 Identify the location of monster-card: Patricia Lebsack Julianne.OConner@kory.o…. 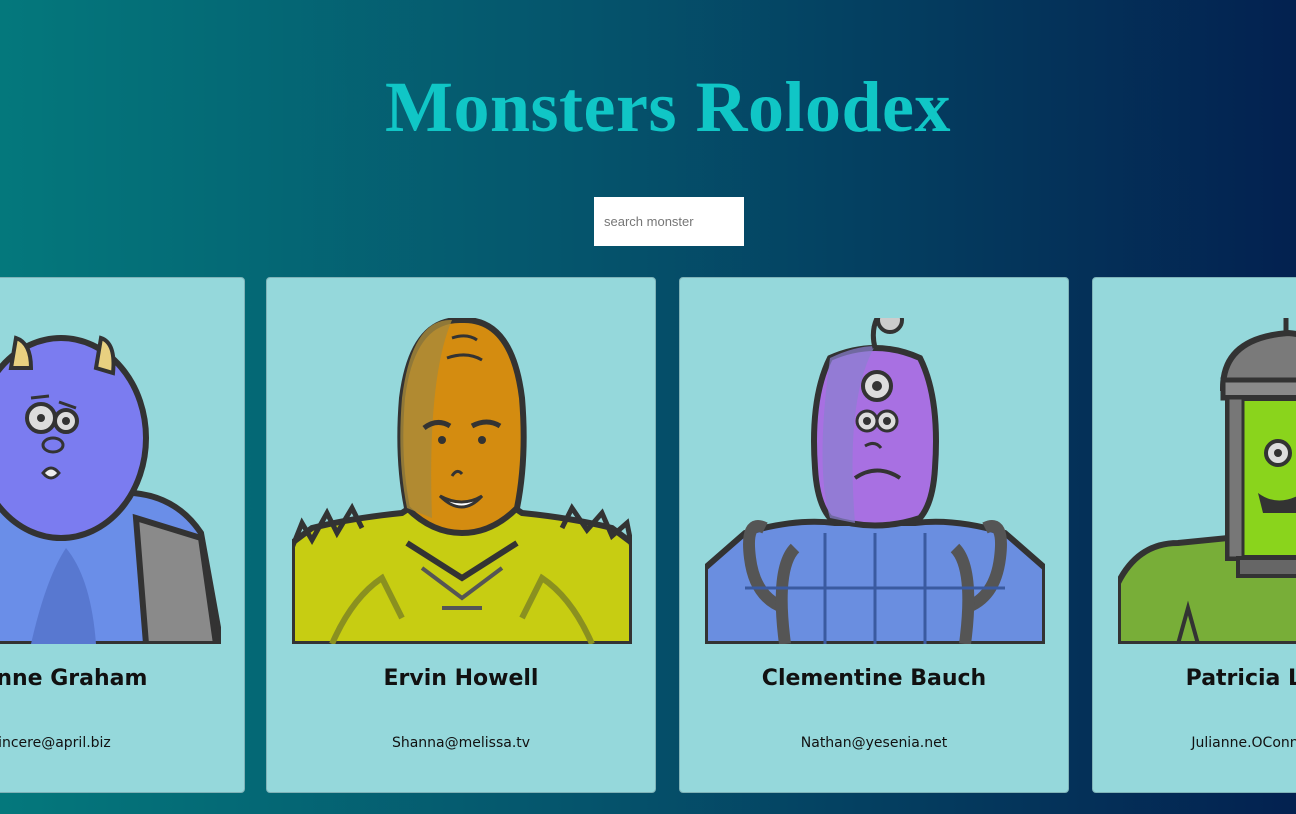
(1194, 535).